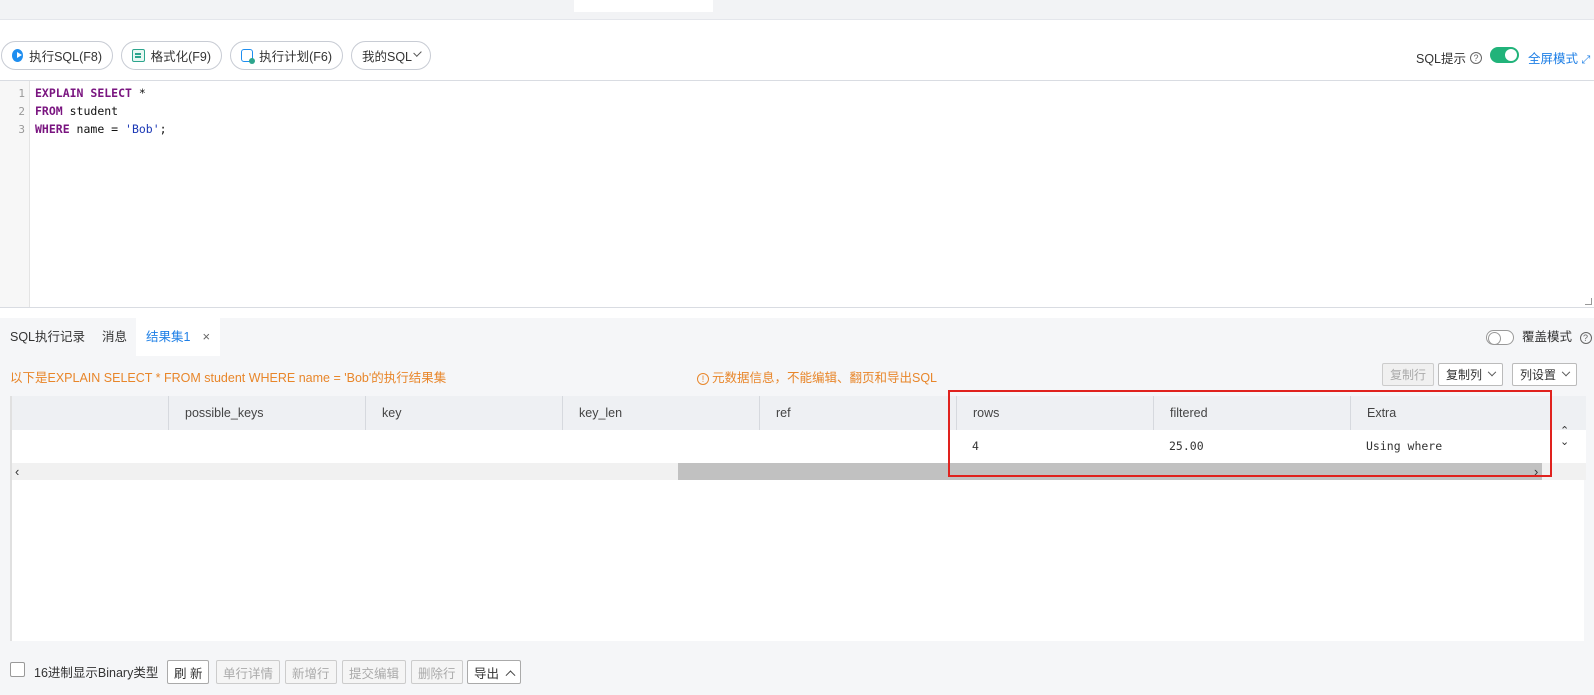  What do you see at coordinates (463, 413) in the screenshot?
I see `column-header-key: key` at bounding box center [463, 413].